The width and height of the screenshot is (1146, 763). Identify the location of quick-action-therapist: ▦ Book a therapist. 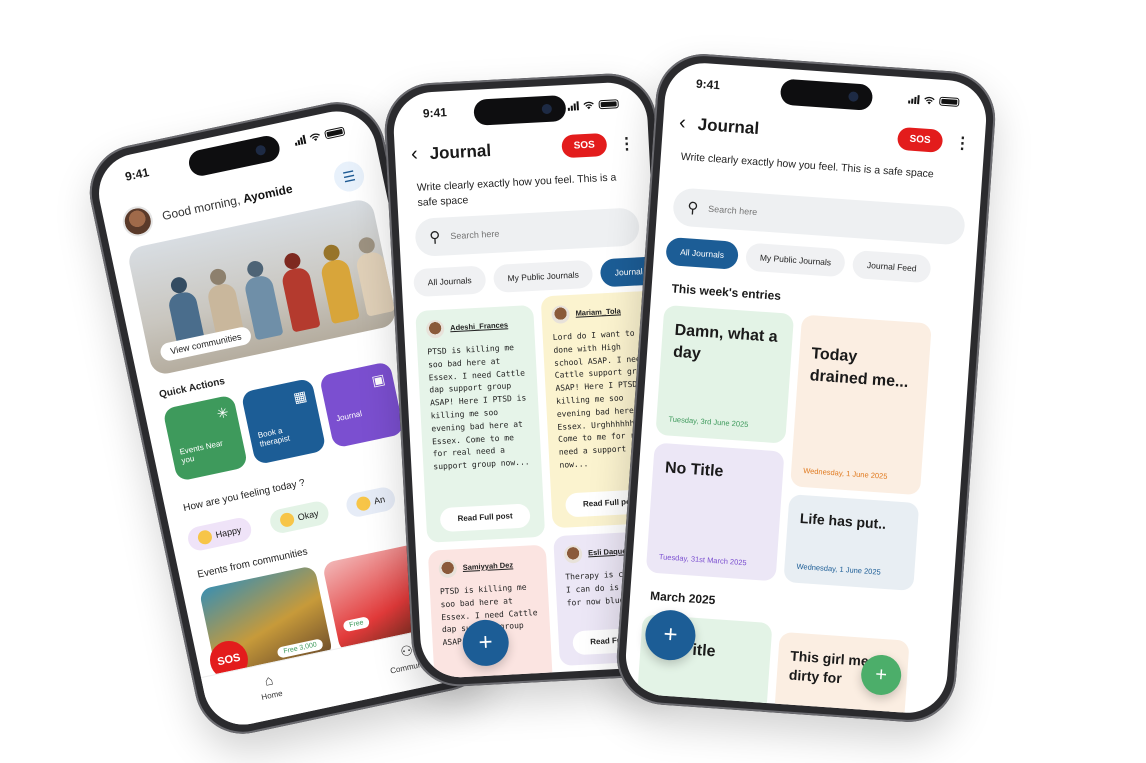
(283, 421).